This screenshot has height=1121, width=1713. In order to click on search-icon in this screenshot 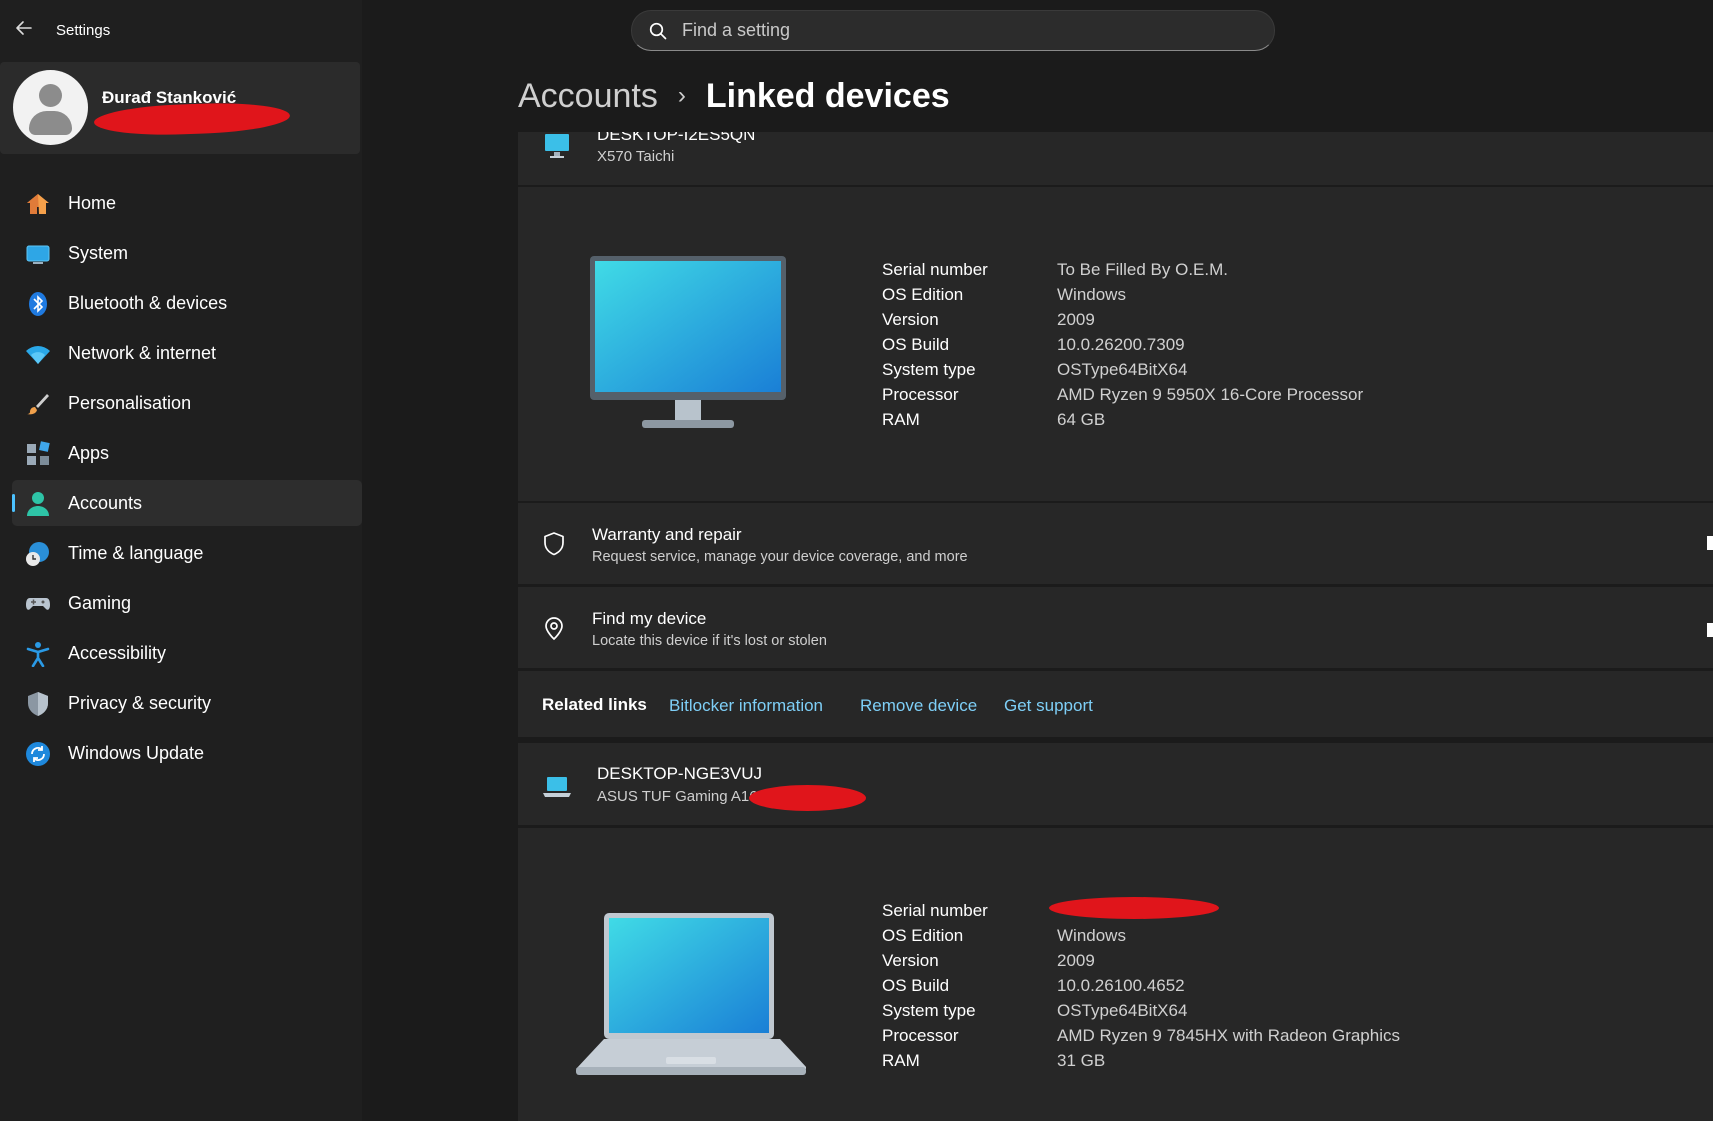, I will do `click(658, 31)`.